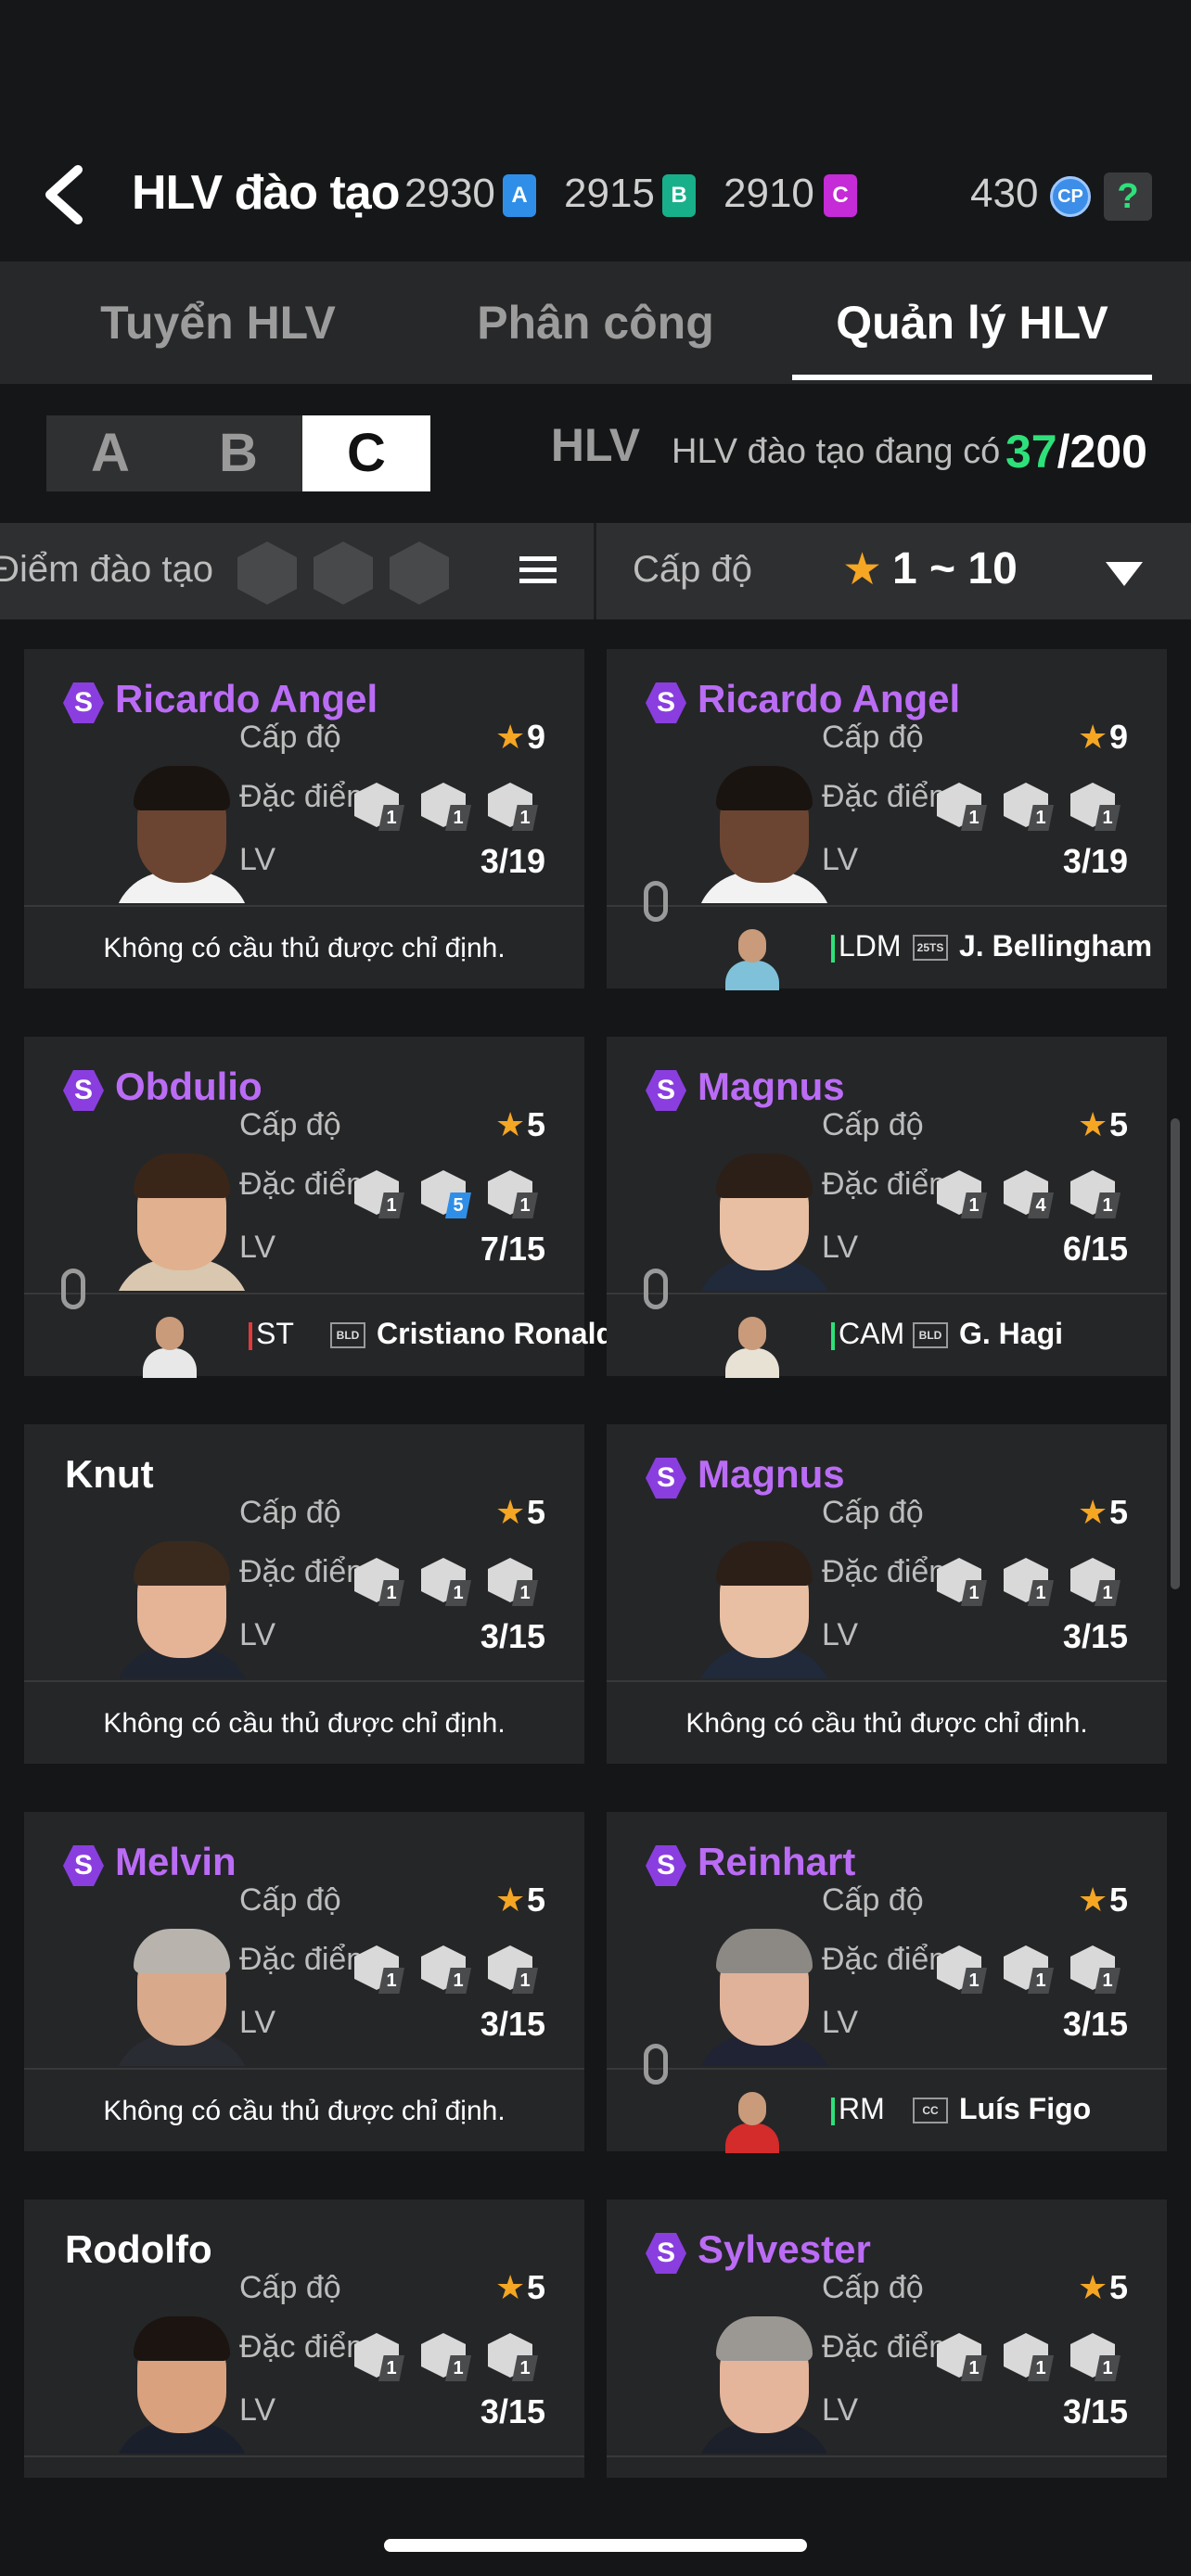 Image resolution: width=1191 pixels, height=2576 pixels. Describe the element at coordinates (538, 571) in the screenshot. I see `menu-icon` at that location.